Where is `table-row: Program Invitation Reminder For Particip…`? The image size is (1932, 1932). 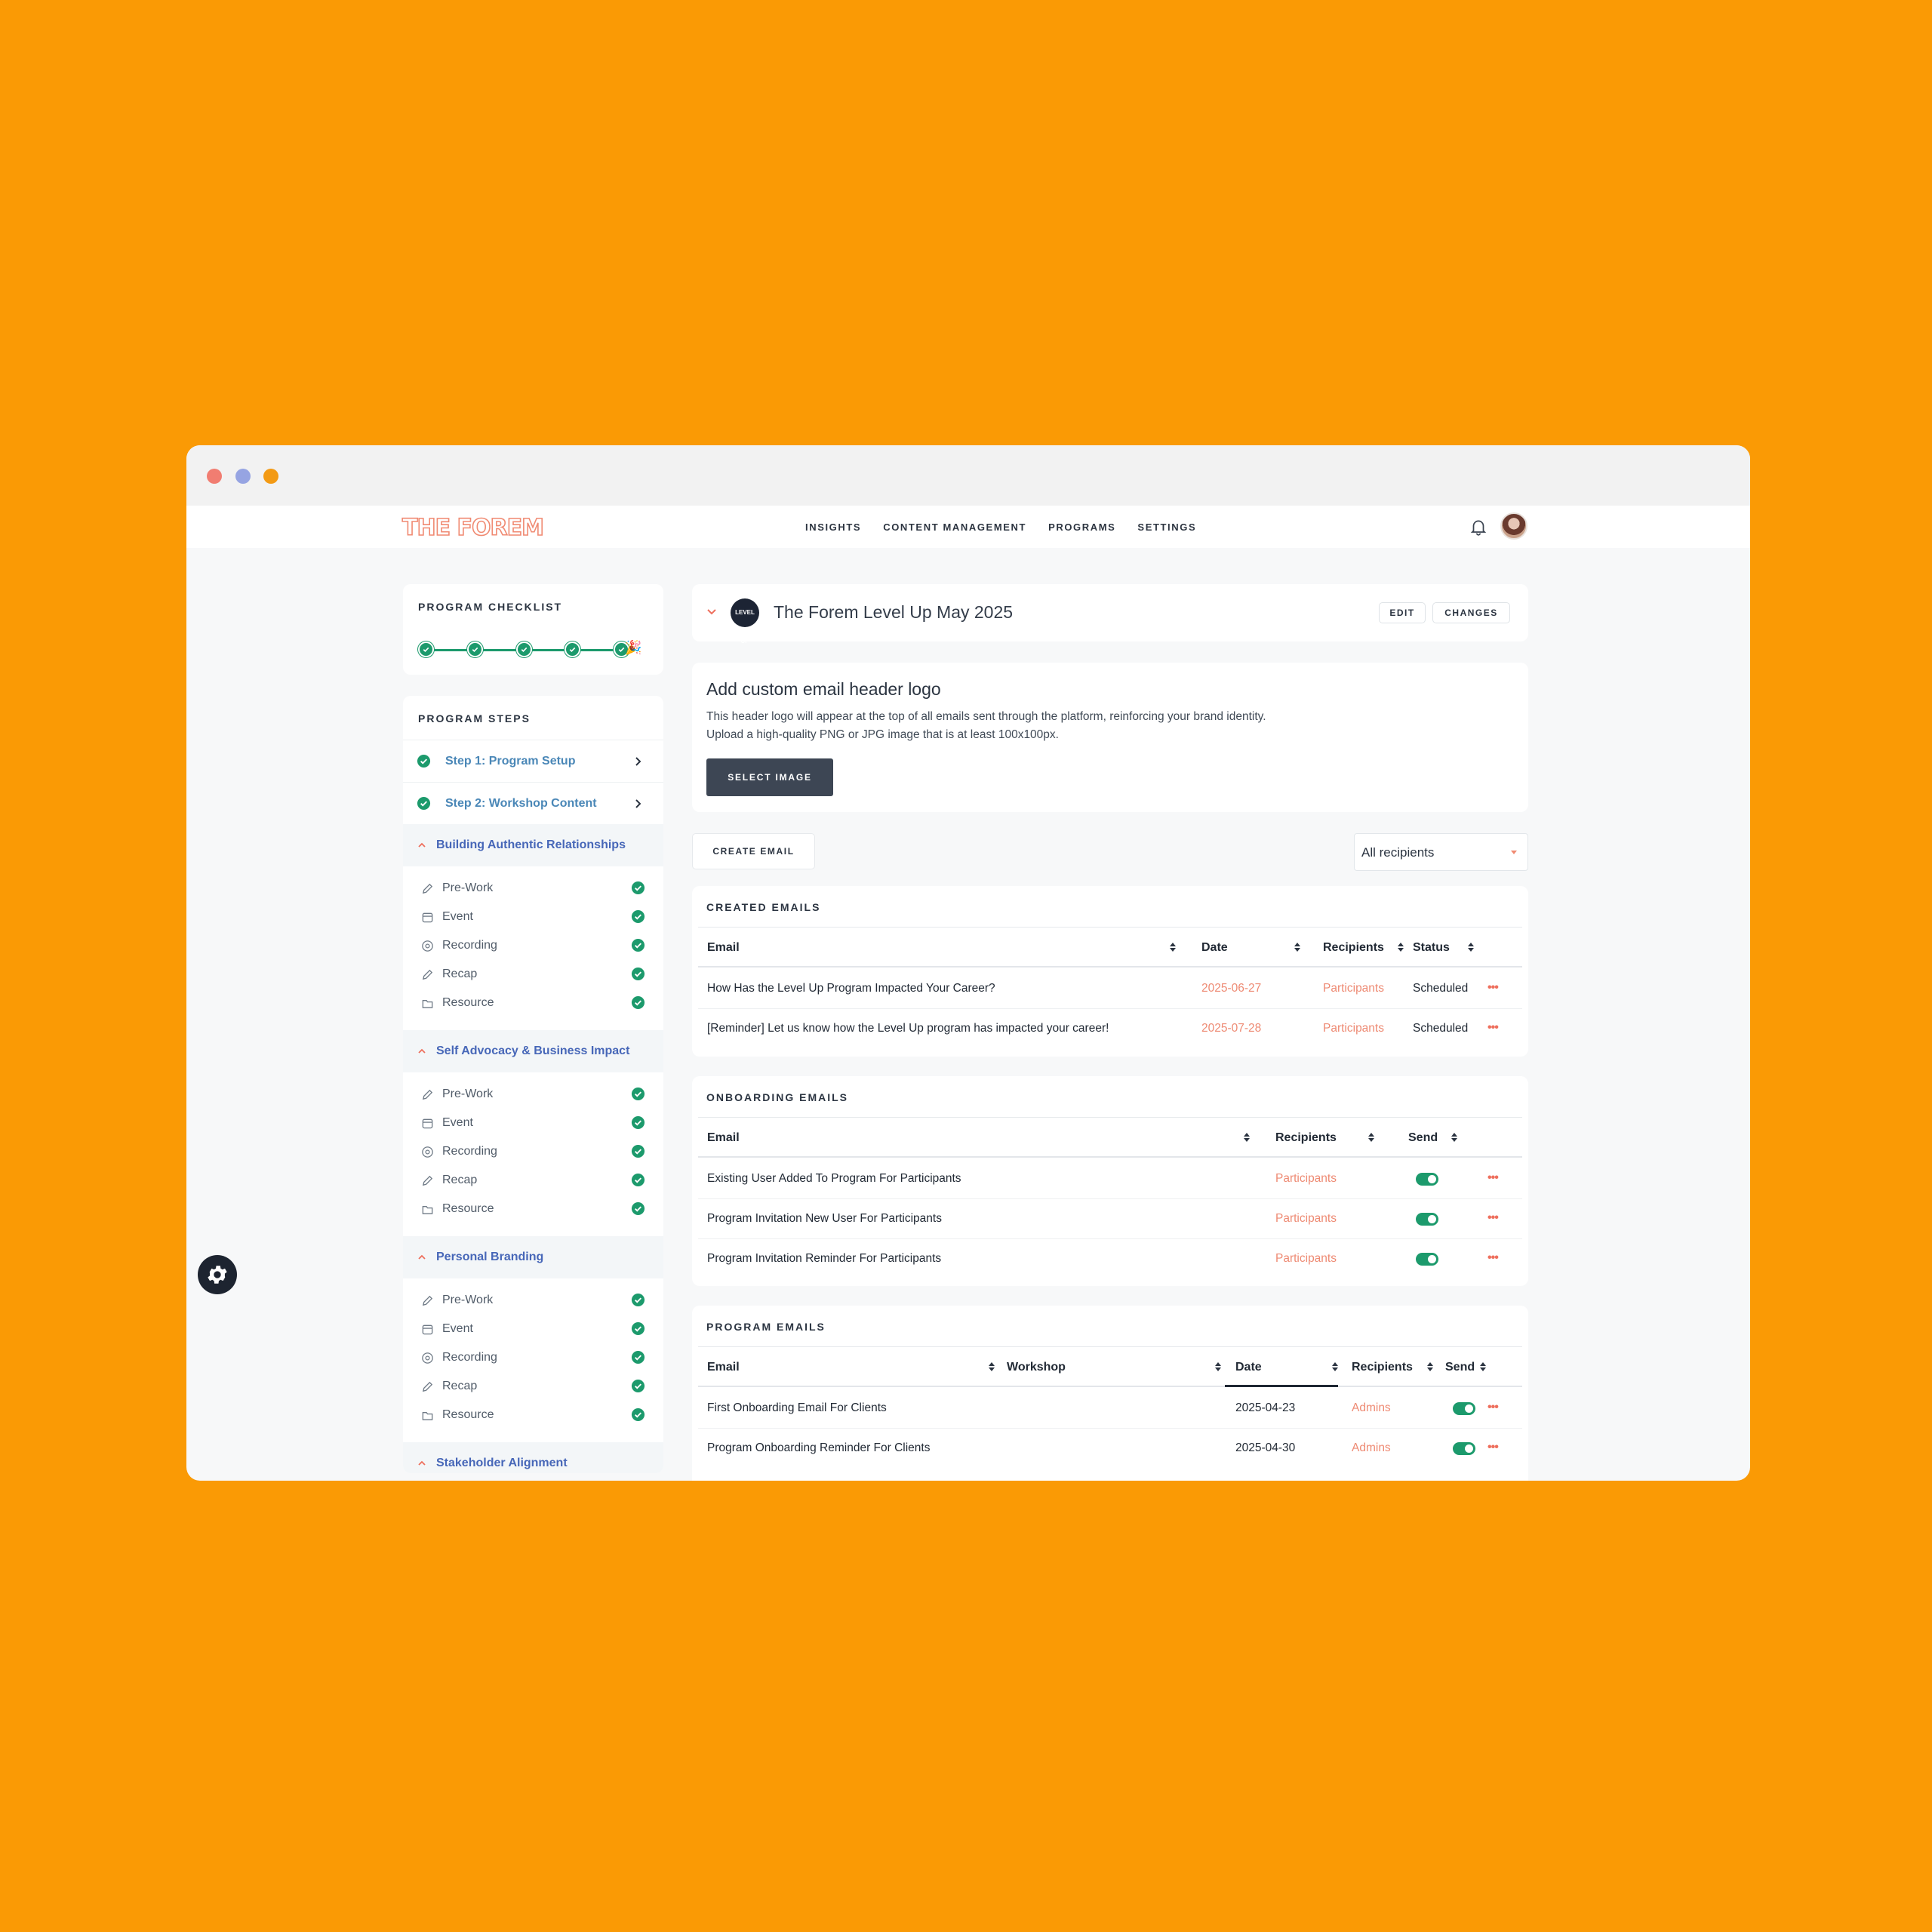
table-row: Program Invitation Reminder For Particip… is located at coordinates (1110, 1259).